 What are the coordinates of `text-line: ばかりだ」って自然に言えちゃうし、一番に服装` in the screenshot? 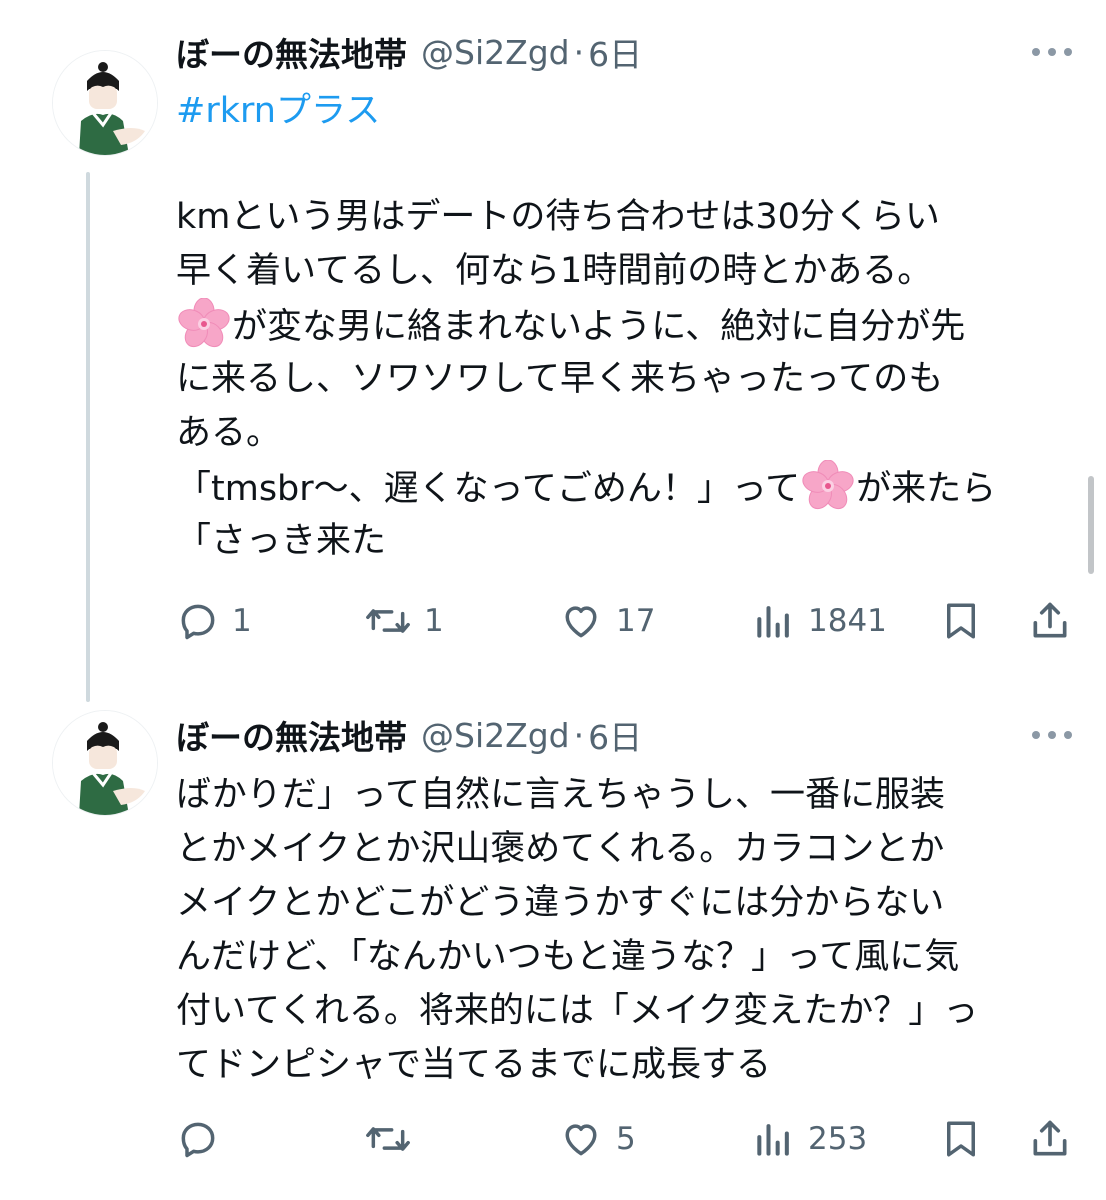 It's located at (560, 795).